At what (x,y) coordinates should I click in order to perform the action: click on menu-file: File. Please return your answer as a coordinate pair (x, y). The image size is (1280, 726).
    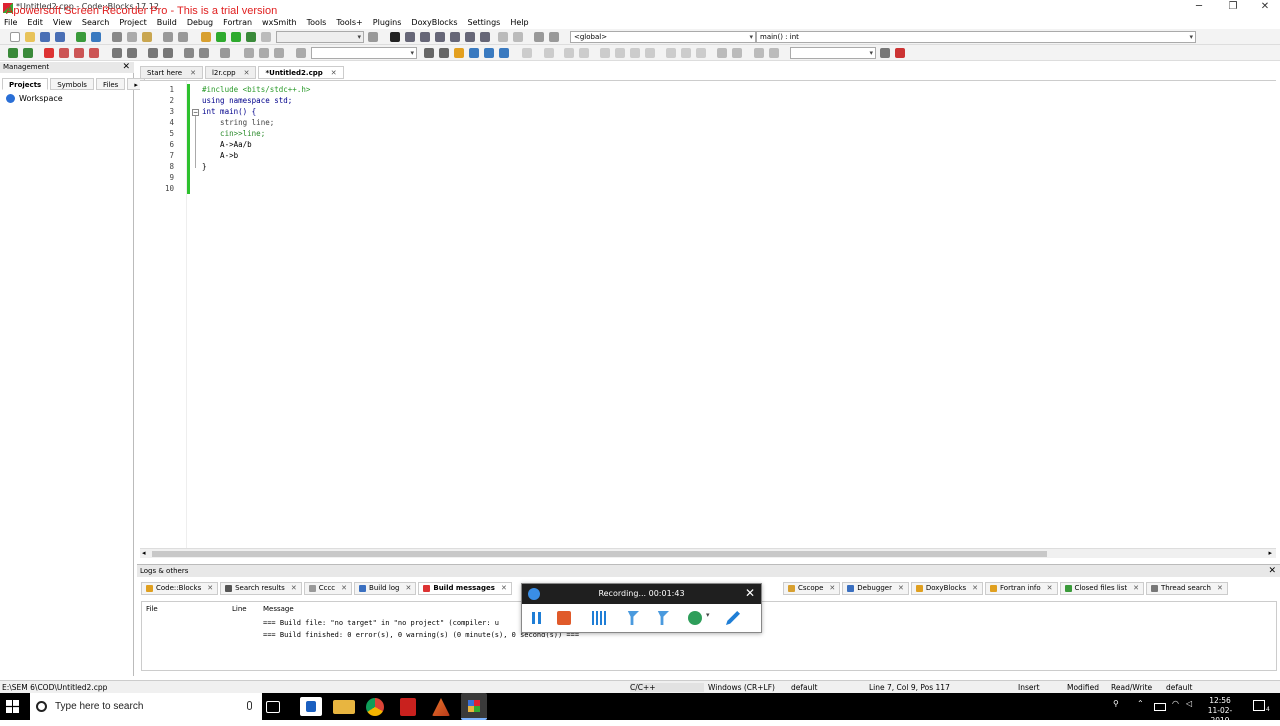
    Looking at the image, I should click on (10, 22).